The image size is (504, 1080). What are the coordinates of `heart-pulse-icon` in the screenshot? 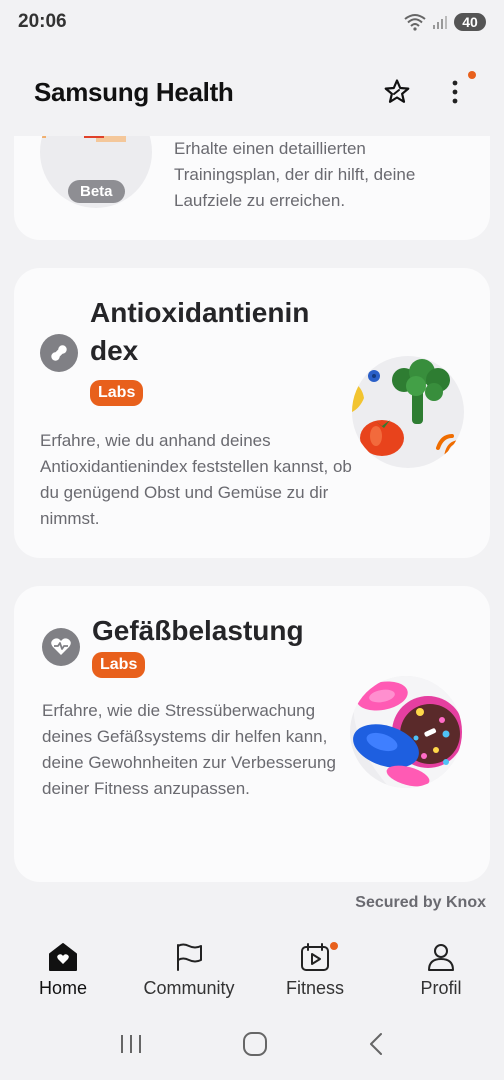 It's located at (61, 647).